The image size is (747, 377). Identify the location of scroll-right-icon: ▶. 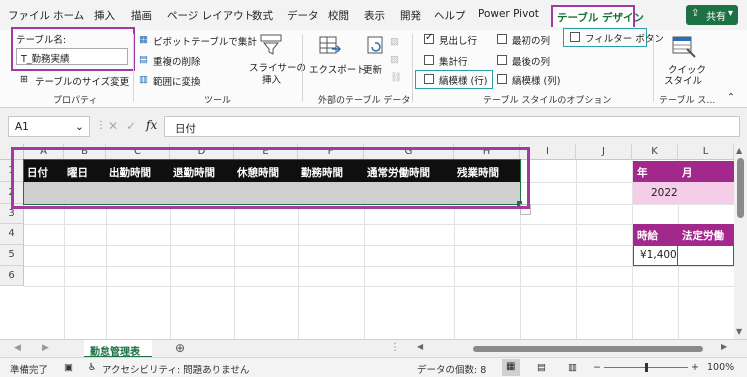
(724, 346).